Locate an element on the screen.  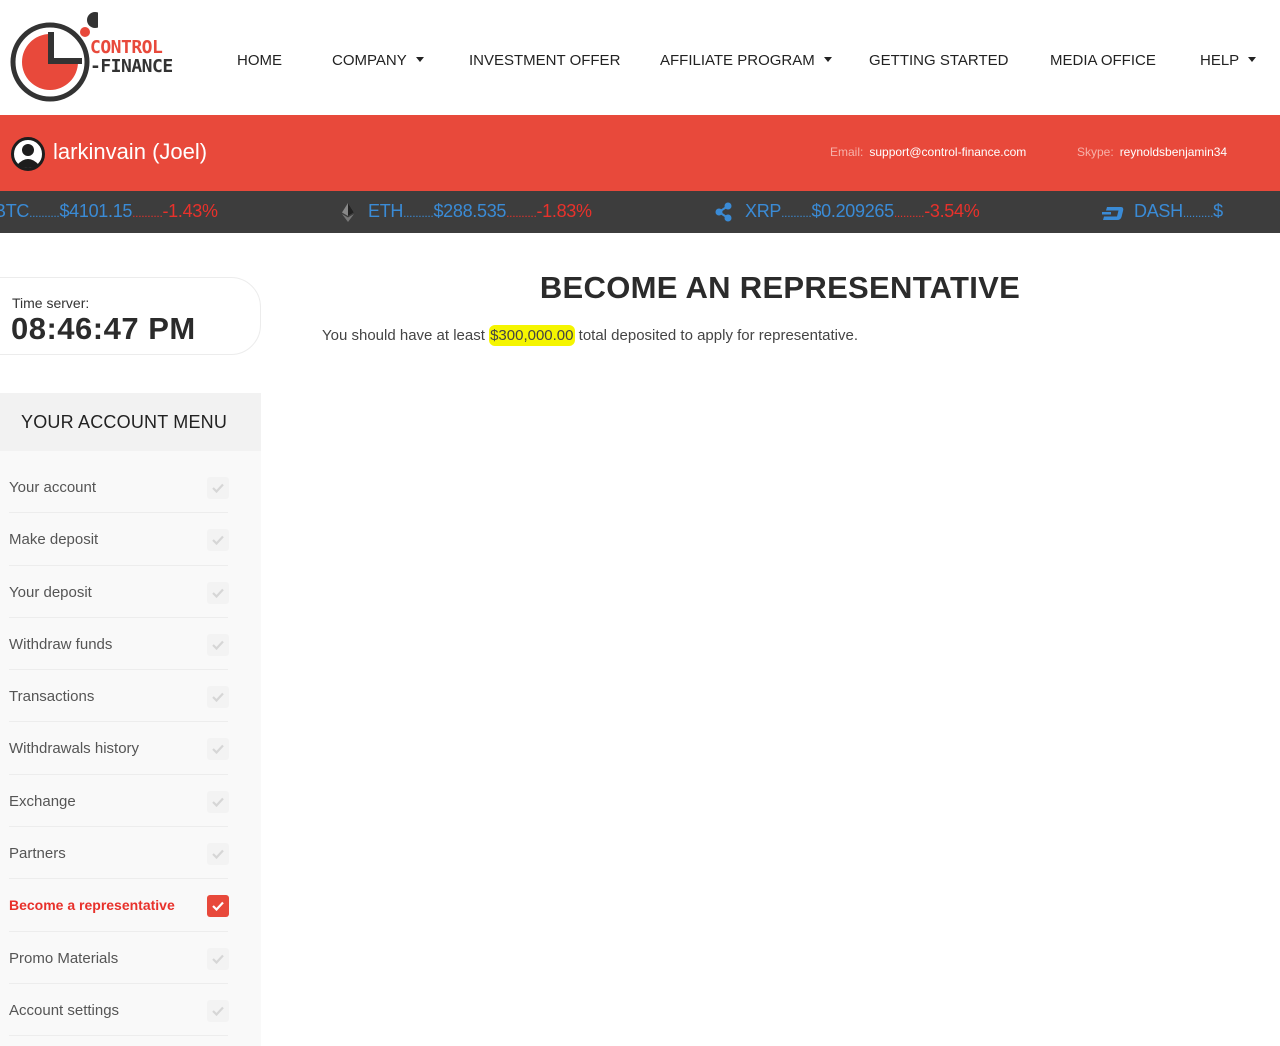
contact-skype: Skype: reynoldsbenjamin34 is located at coordinates (1152, 152).